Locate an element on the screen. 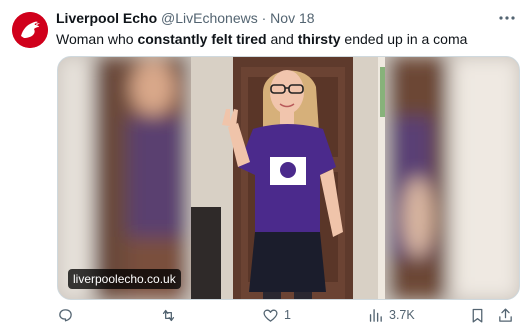 The width and height of the screenshot is (531, 332). more-options-icon is located at coordinates (507, 18).